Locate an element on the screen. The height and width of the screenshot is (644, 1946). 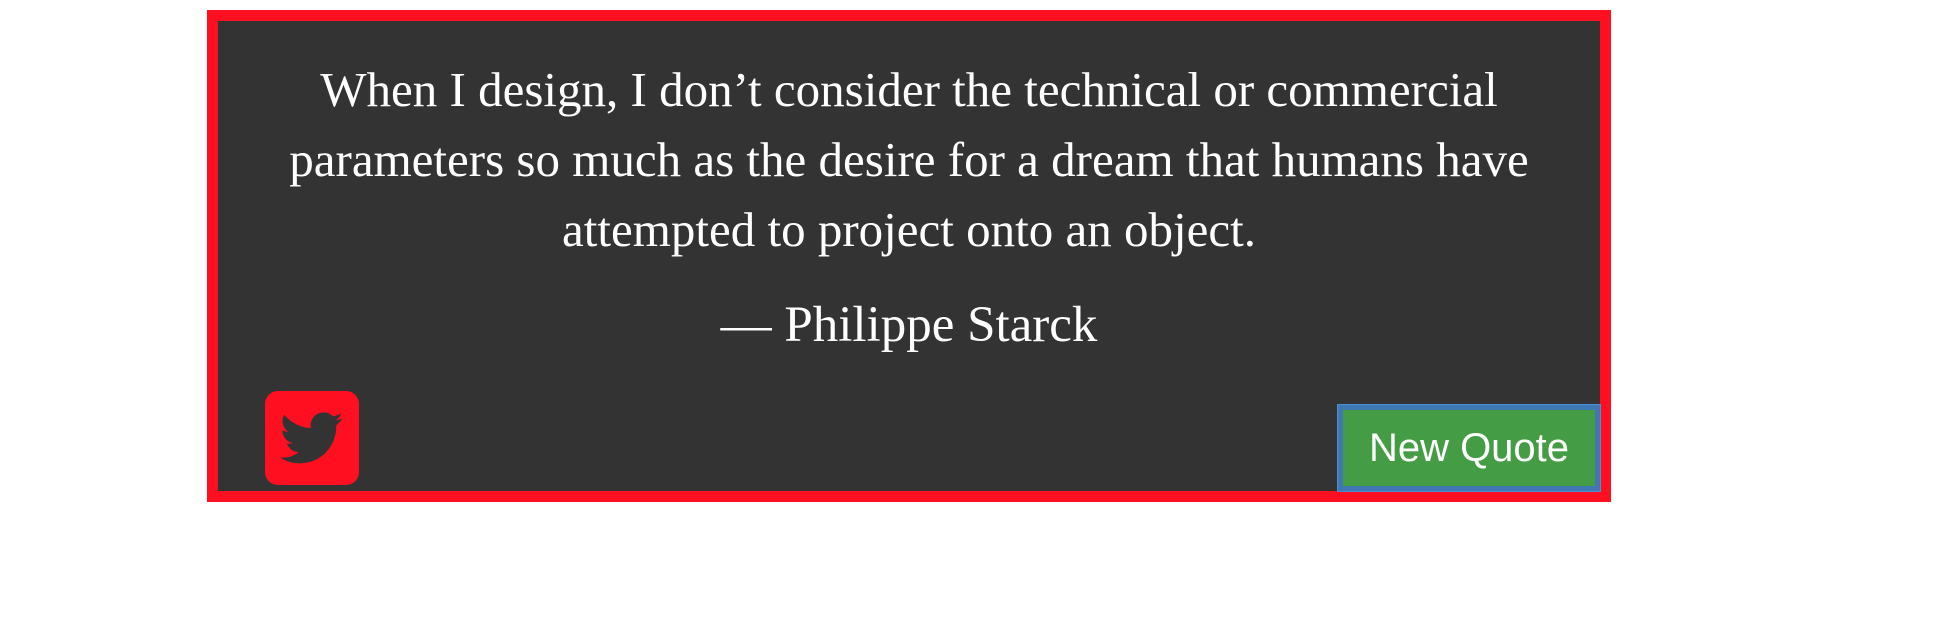
tweet-button is located at coordinates (312, 438).